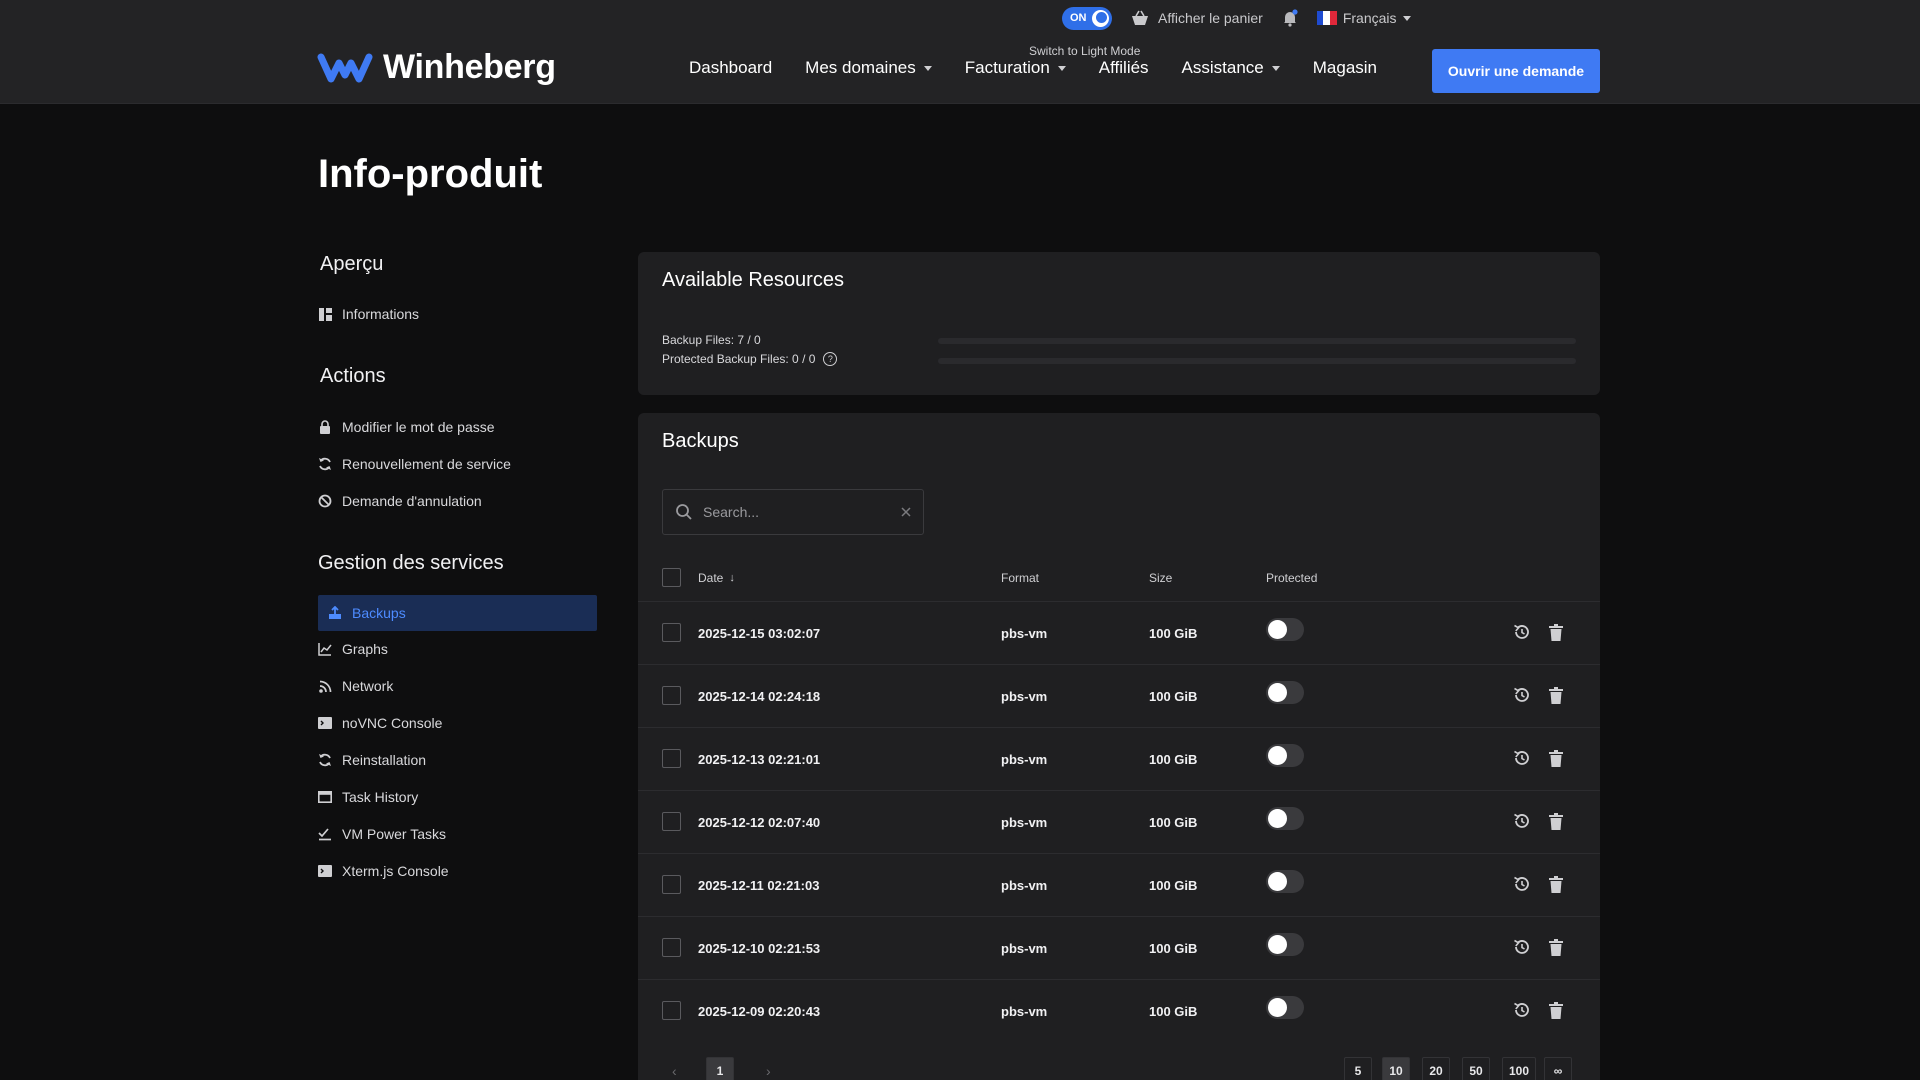 This screenshot has width=1920, height=1080. I want to click on nav-mes-domaines: Mes domaines, so click(868, 68).